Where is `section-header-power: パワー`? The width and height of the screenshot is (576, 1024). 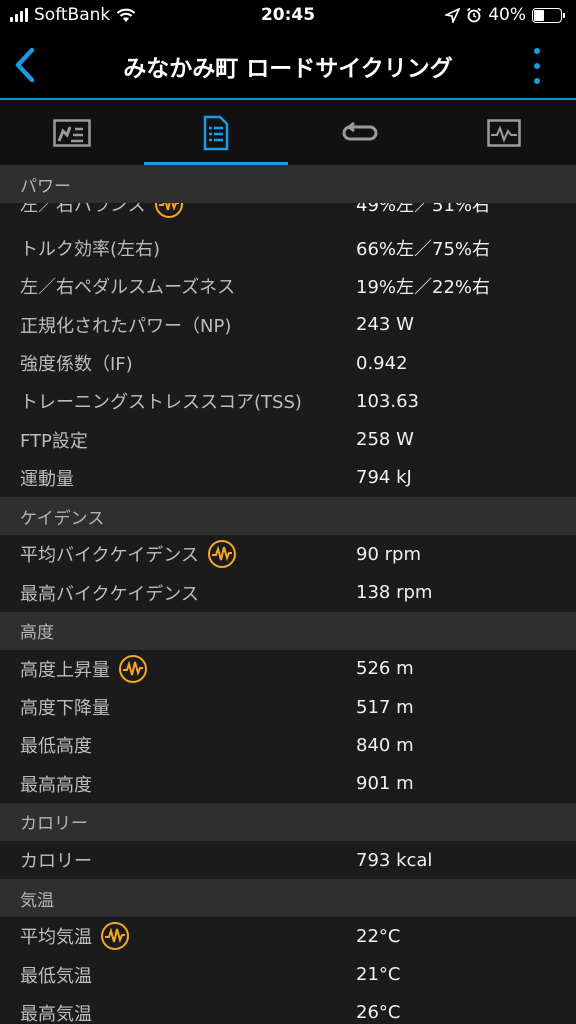 section-header-power: パワー is located at coordinates (288, 184).